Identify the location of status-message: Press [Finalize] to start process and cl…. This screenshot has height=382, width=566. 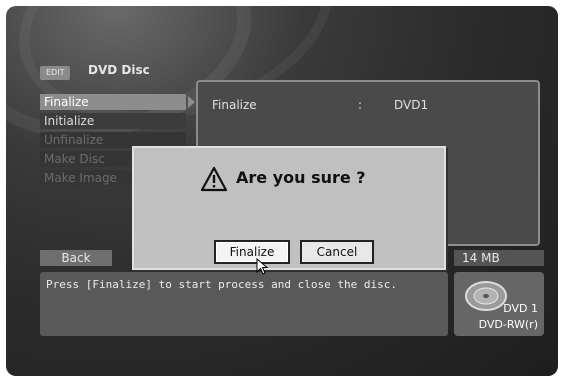
(221, 284).